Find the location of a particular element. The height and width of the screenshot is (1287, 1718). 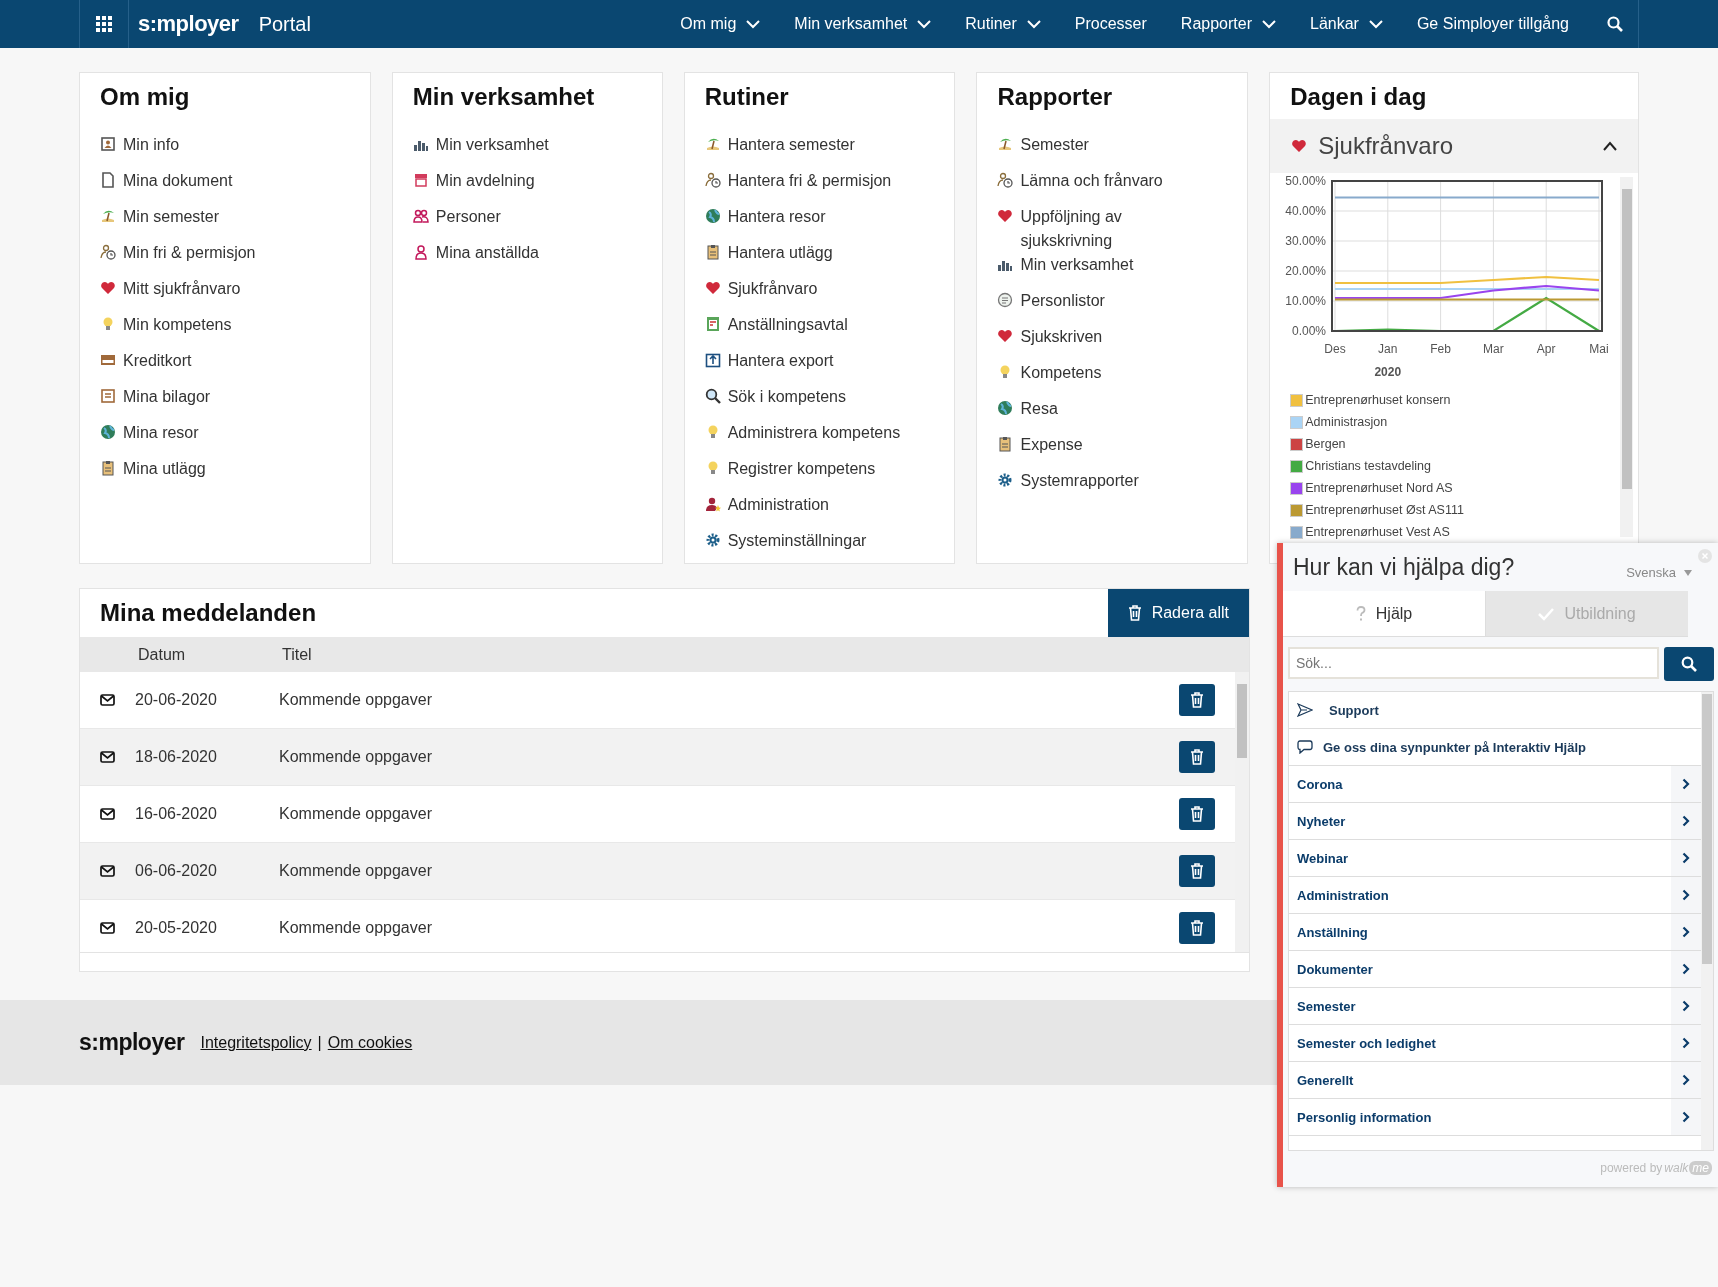

help-tab: Hjälp is located at coordinates (1384, 613).